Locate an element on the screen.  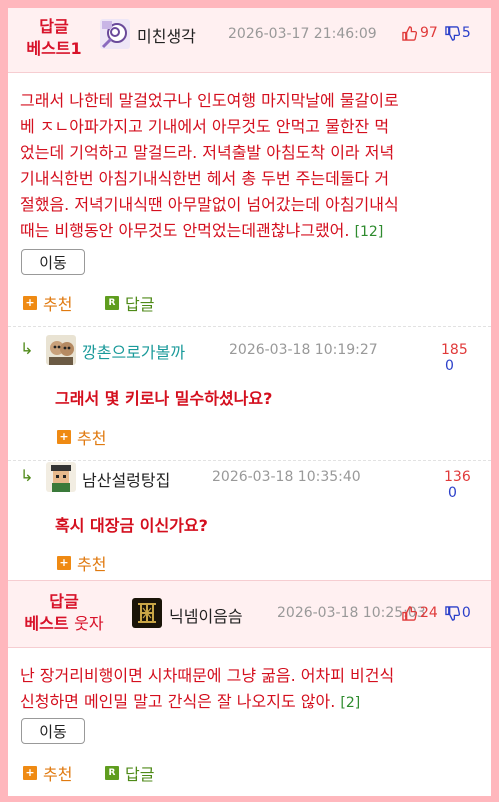
vote-box: 185 0 is located at coordinates (460, 358).